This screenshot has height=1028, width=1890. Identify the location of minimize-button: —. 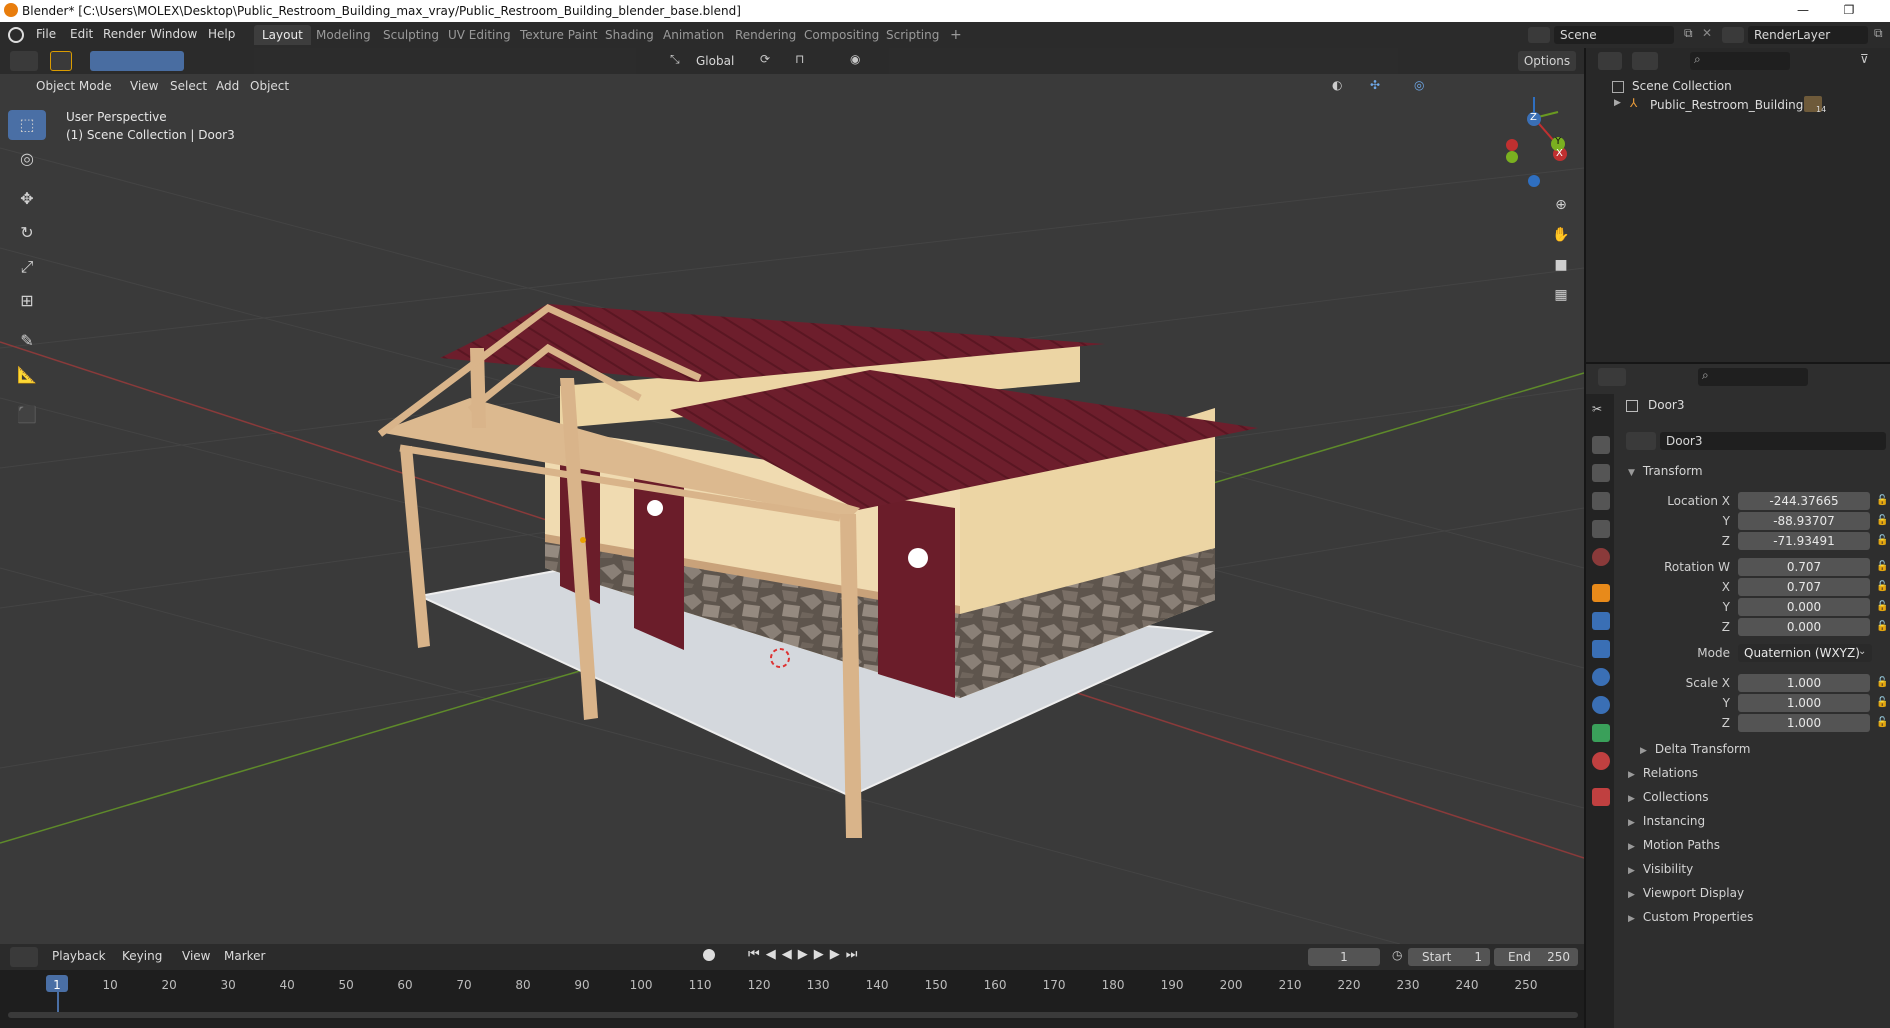
(1803, 11).